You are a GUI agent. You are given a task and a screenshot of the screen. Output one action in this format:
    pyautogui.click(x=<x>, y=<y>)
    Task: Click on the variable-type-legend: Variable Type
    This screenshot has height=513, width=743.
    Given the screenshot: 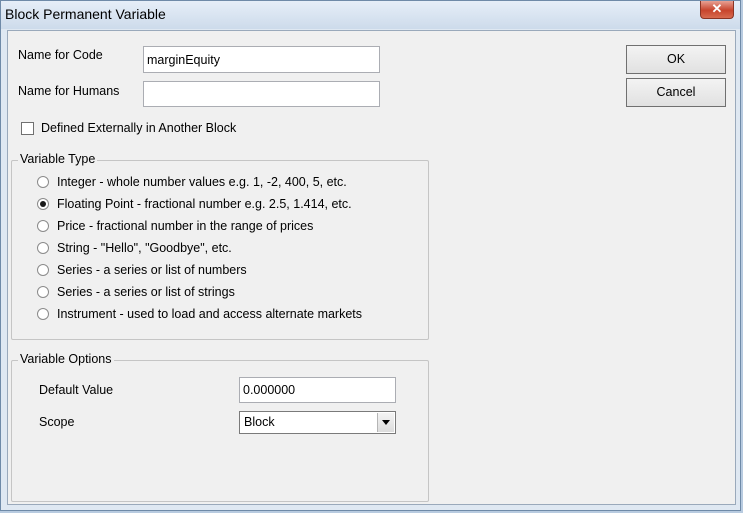 What is the action you would take?
    pyautogui.click(x=58, y=159)
    